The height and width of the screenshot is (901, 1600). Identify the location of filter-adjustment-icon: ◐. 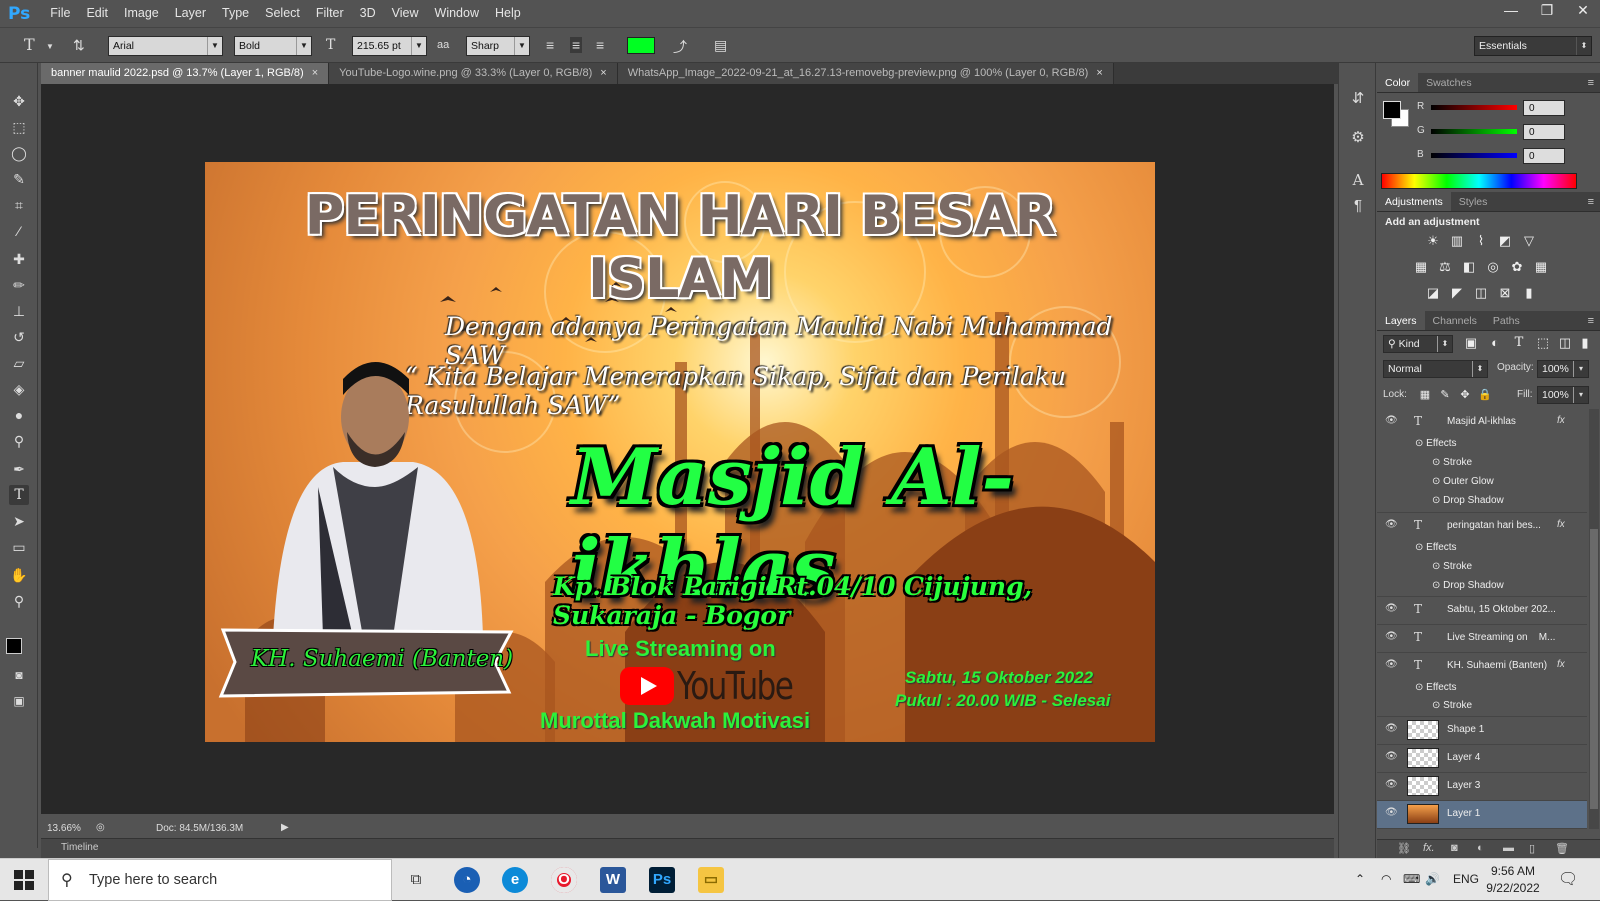
(1495, 343).